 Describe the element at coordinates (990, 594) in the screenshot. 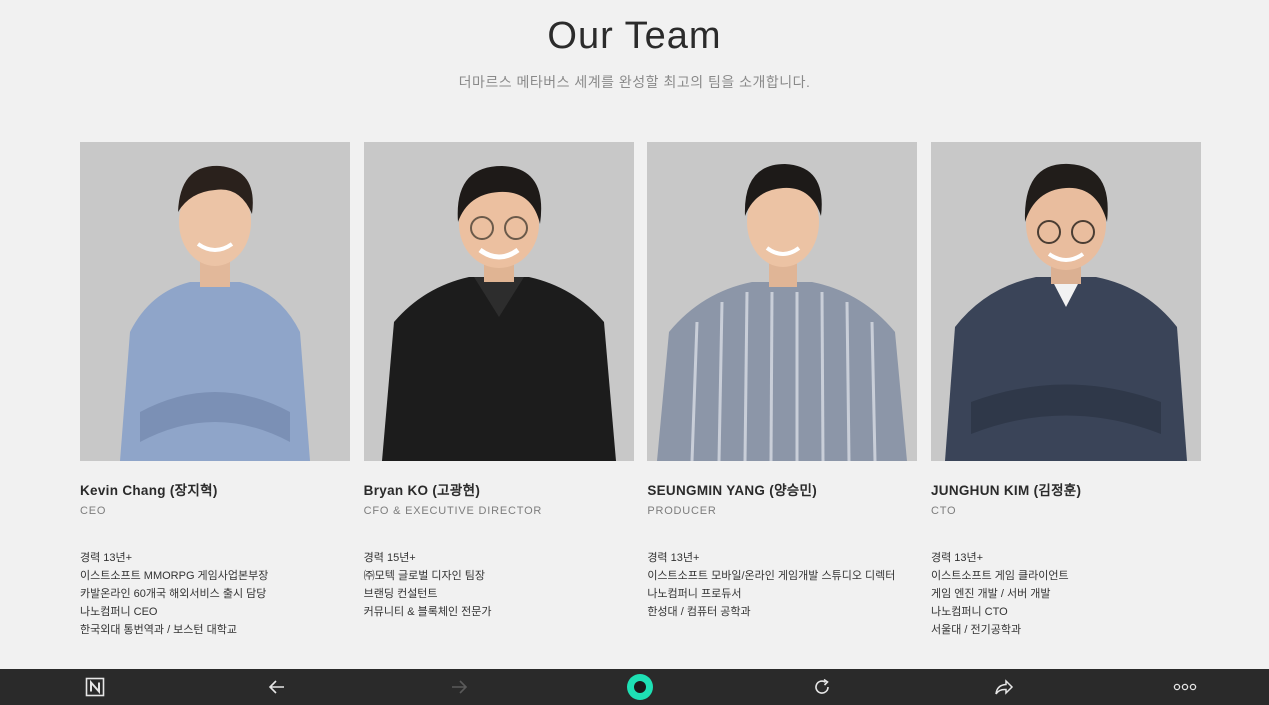

I see `bio-line: 게임 엔진 개발 / 서버 개발` at that location.